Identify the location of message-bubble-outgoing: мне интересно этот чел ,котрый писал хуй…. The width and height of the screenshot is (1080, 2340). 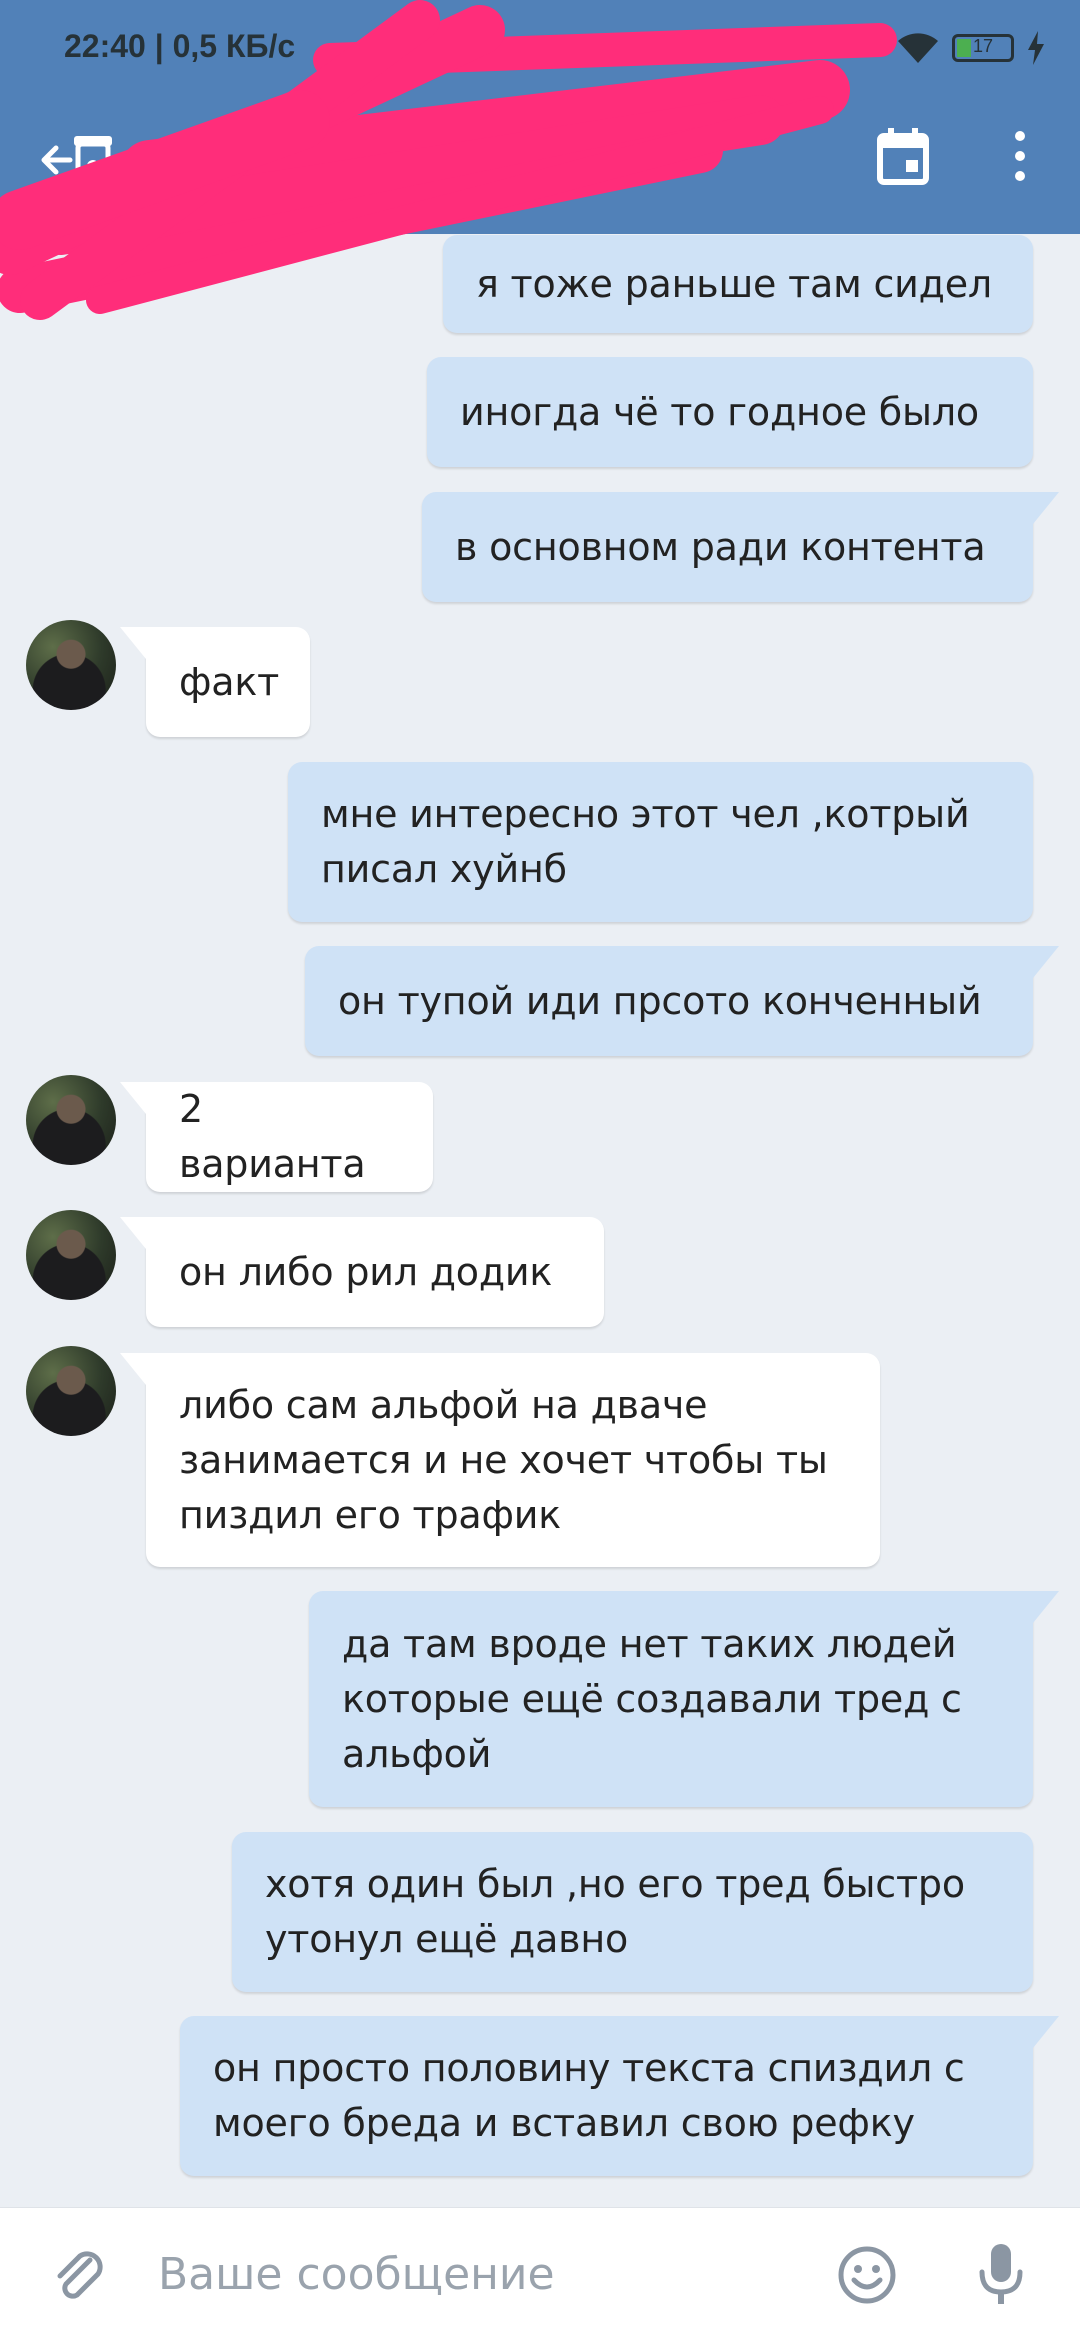
(660, 842).